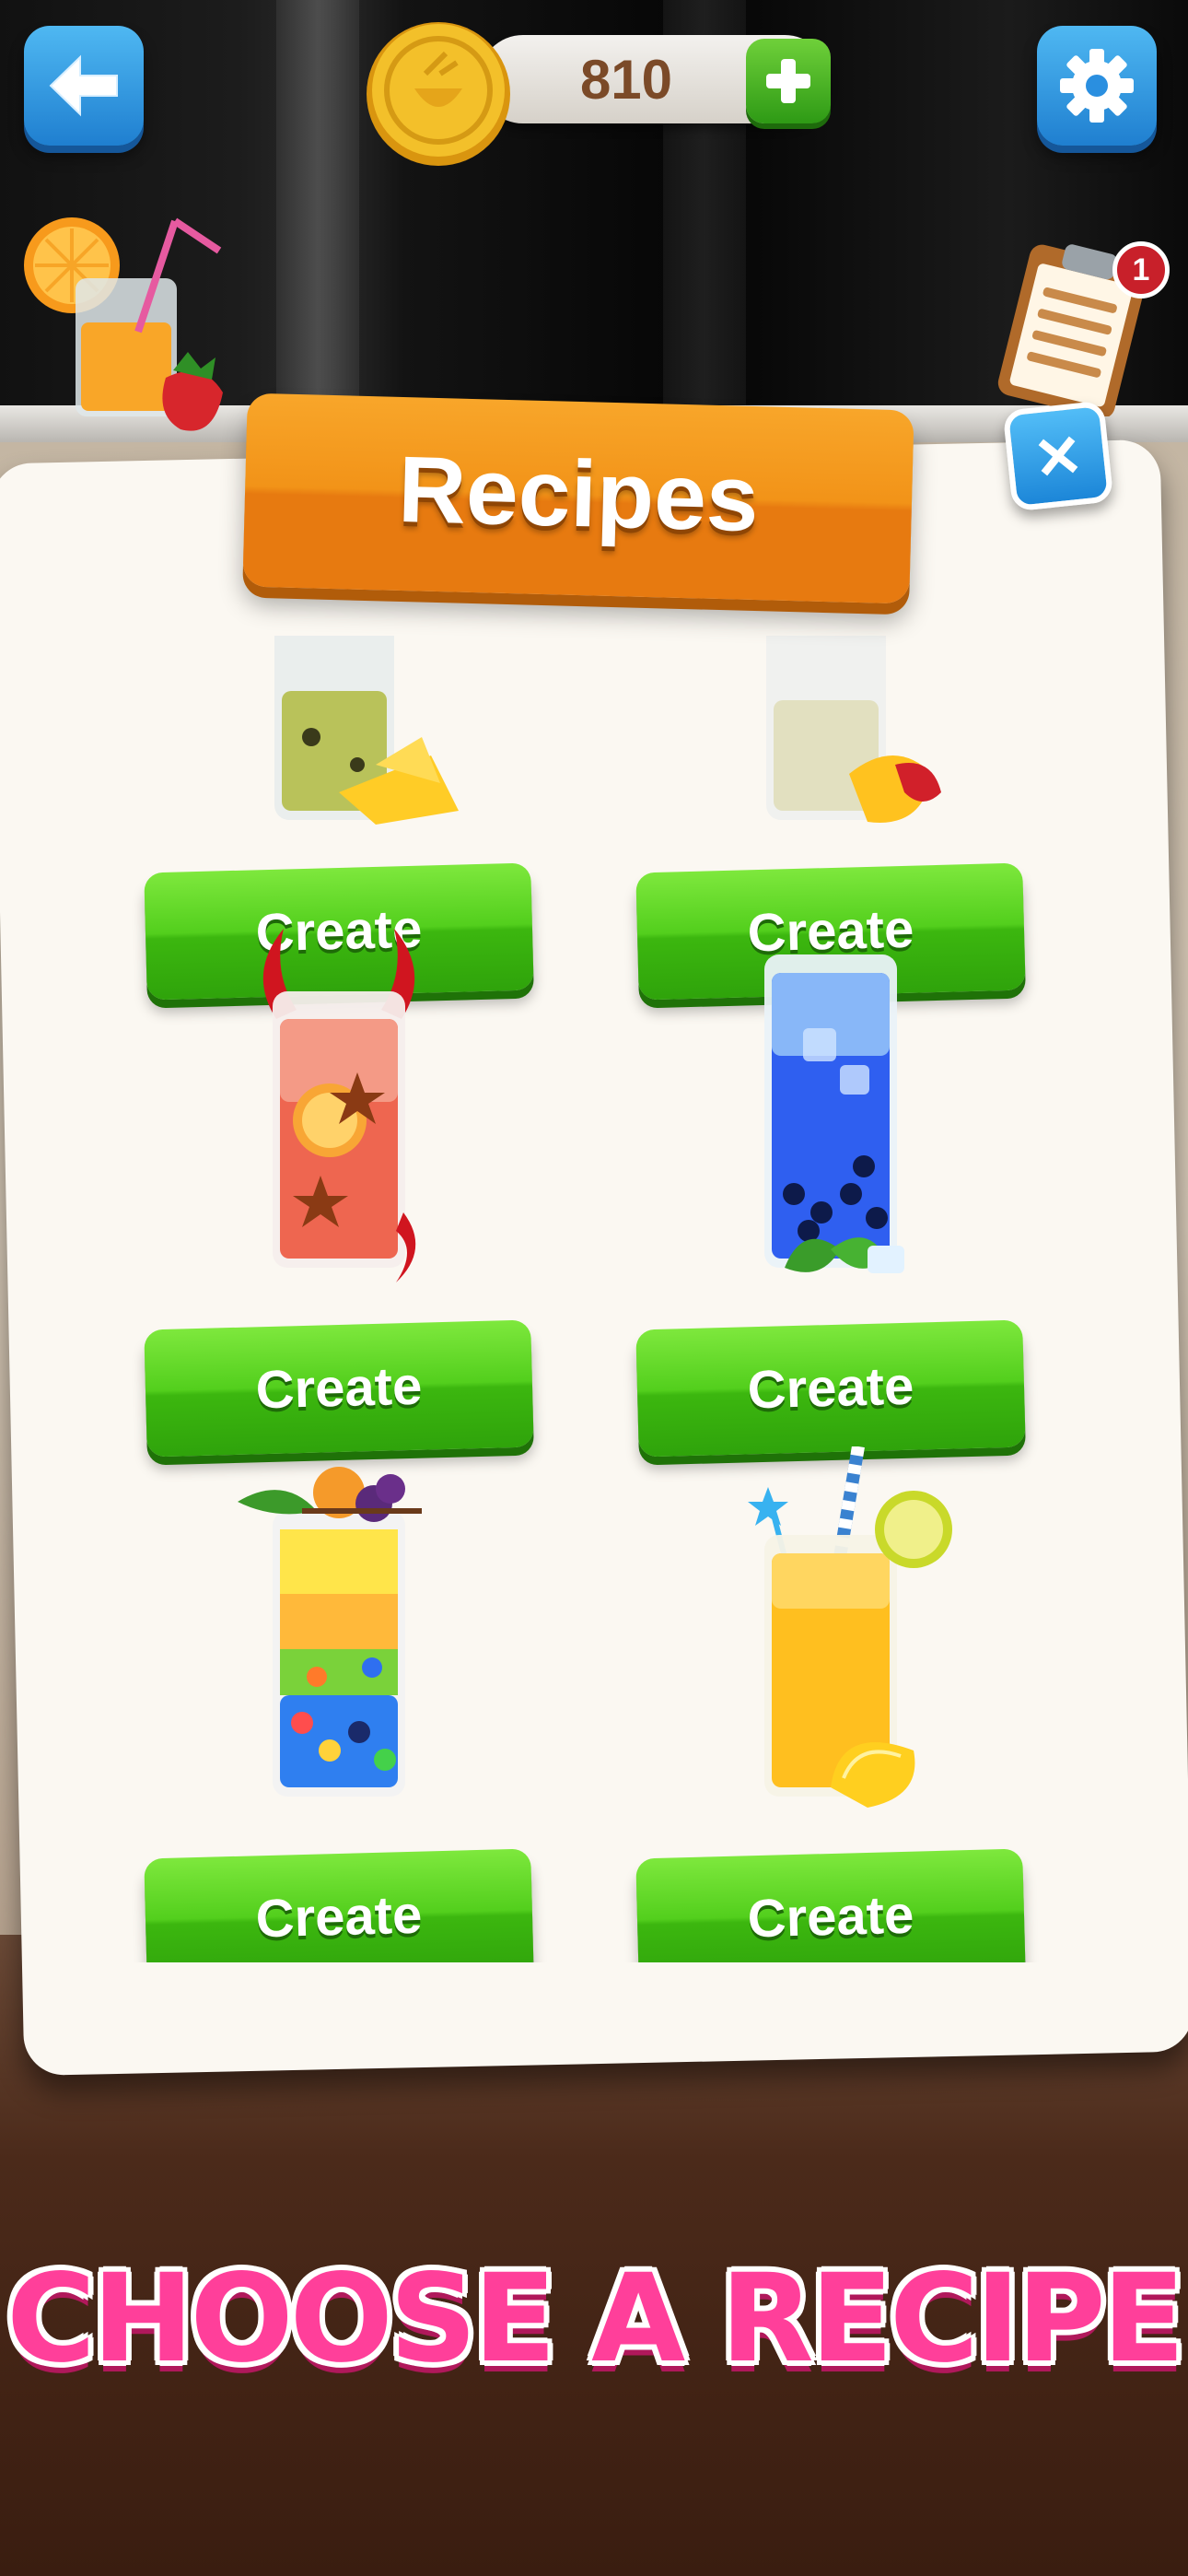 The image size is (1188, 2576). Describe the element at coordinates (366, 731) in the screenshot. I see `kiwi-pineapple-drink-image` at that location.